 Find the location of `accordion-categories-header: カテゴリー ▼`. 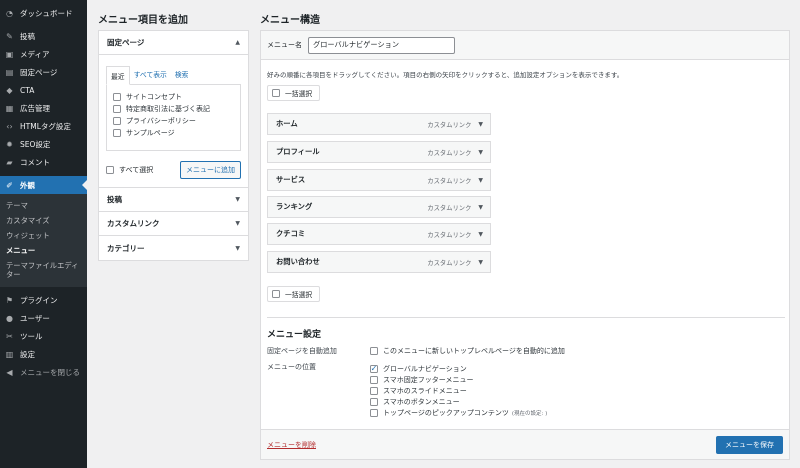

accordion-categories-header: カテゴリー ▼ is located at coordinates (173, 248).